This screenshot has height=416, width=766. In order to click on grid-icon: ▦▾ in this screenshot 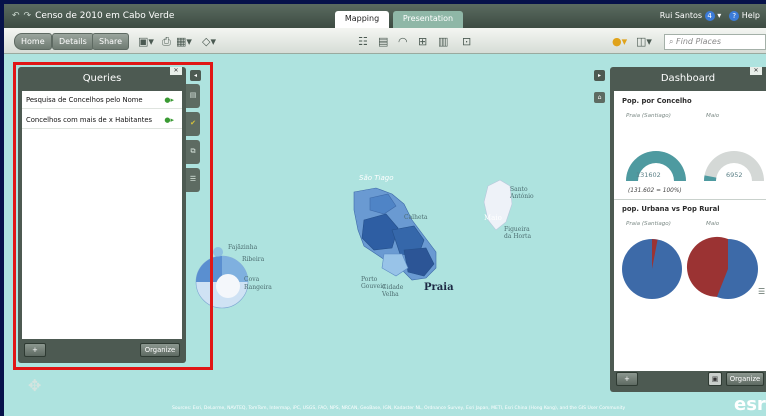, I will do `click(184, 41)`.